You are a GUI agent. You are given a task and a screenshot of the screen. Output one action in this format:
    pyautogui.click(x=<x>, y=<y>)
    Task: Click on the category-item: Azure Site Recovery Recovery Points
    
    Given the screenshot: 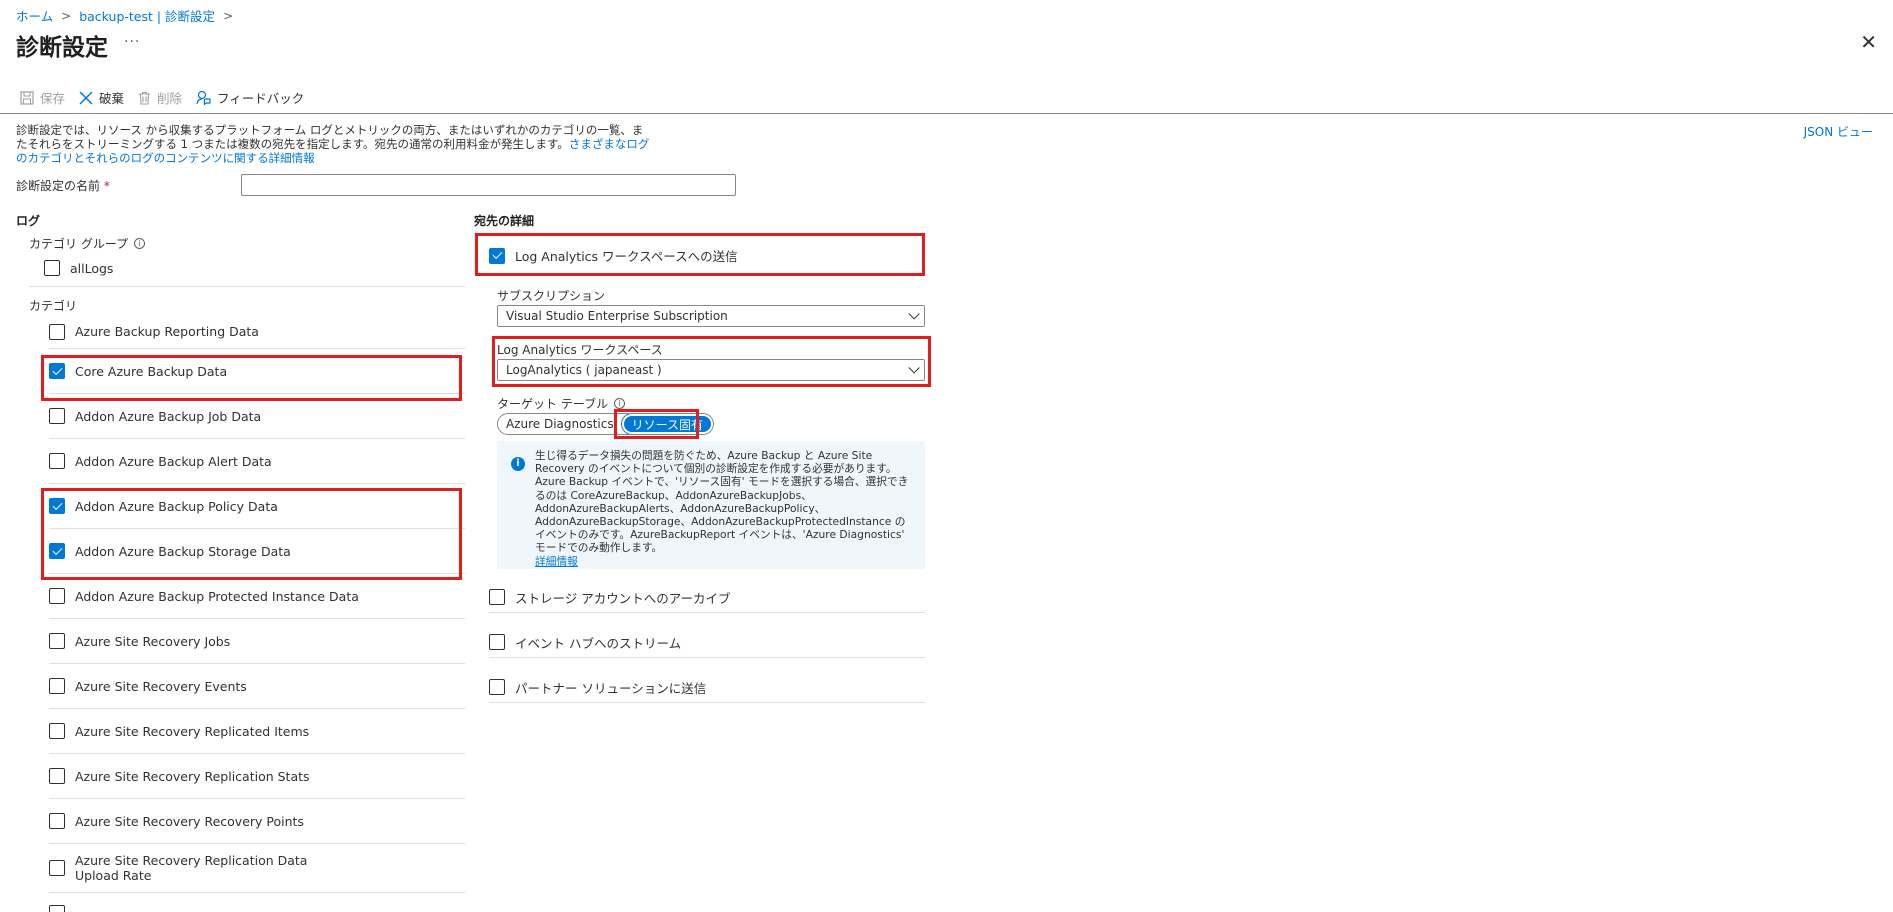 What is the action you would take?
    pyautogui.click(x=257, y=821)
    